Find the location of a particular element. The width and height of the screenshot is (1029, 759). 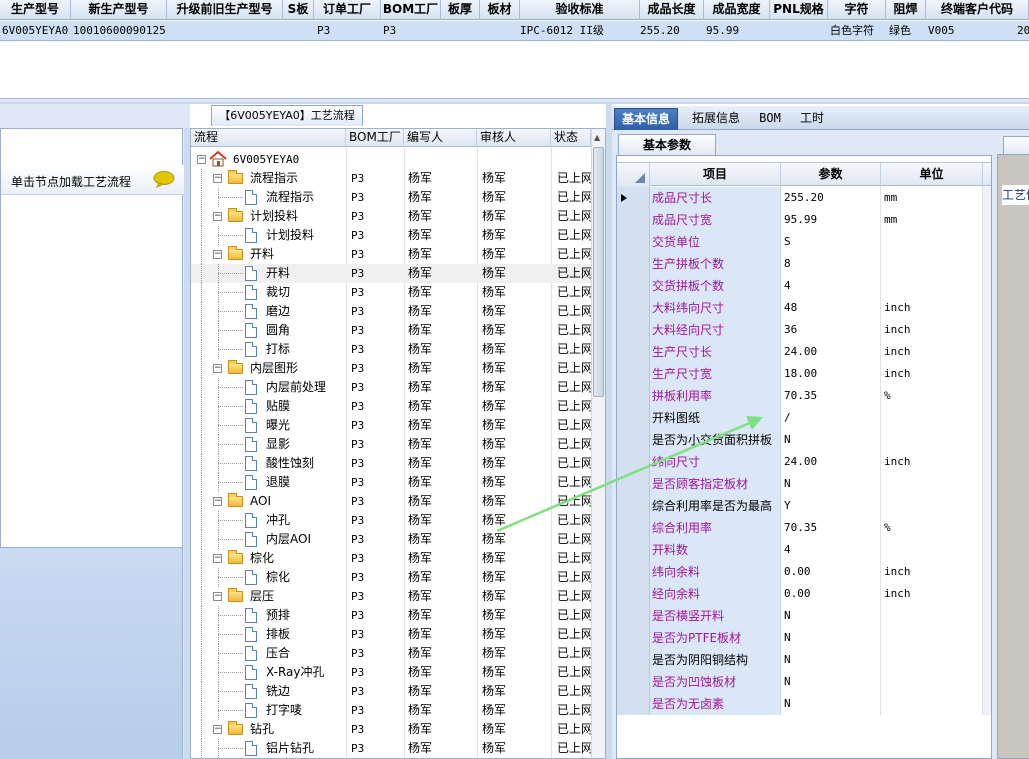

param-row: 开料图纸 / is located at coordinates (804, 418).